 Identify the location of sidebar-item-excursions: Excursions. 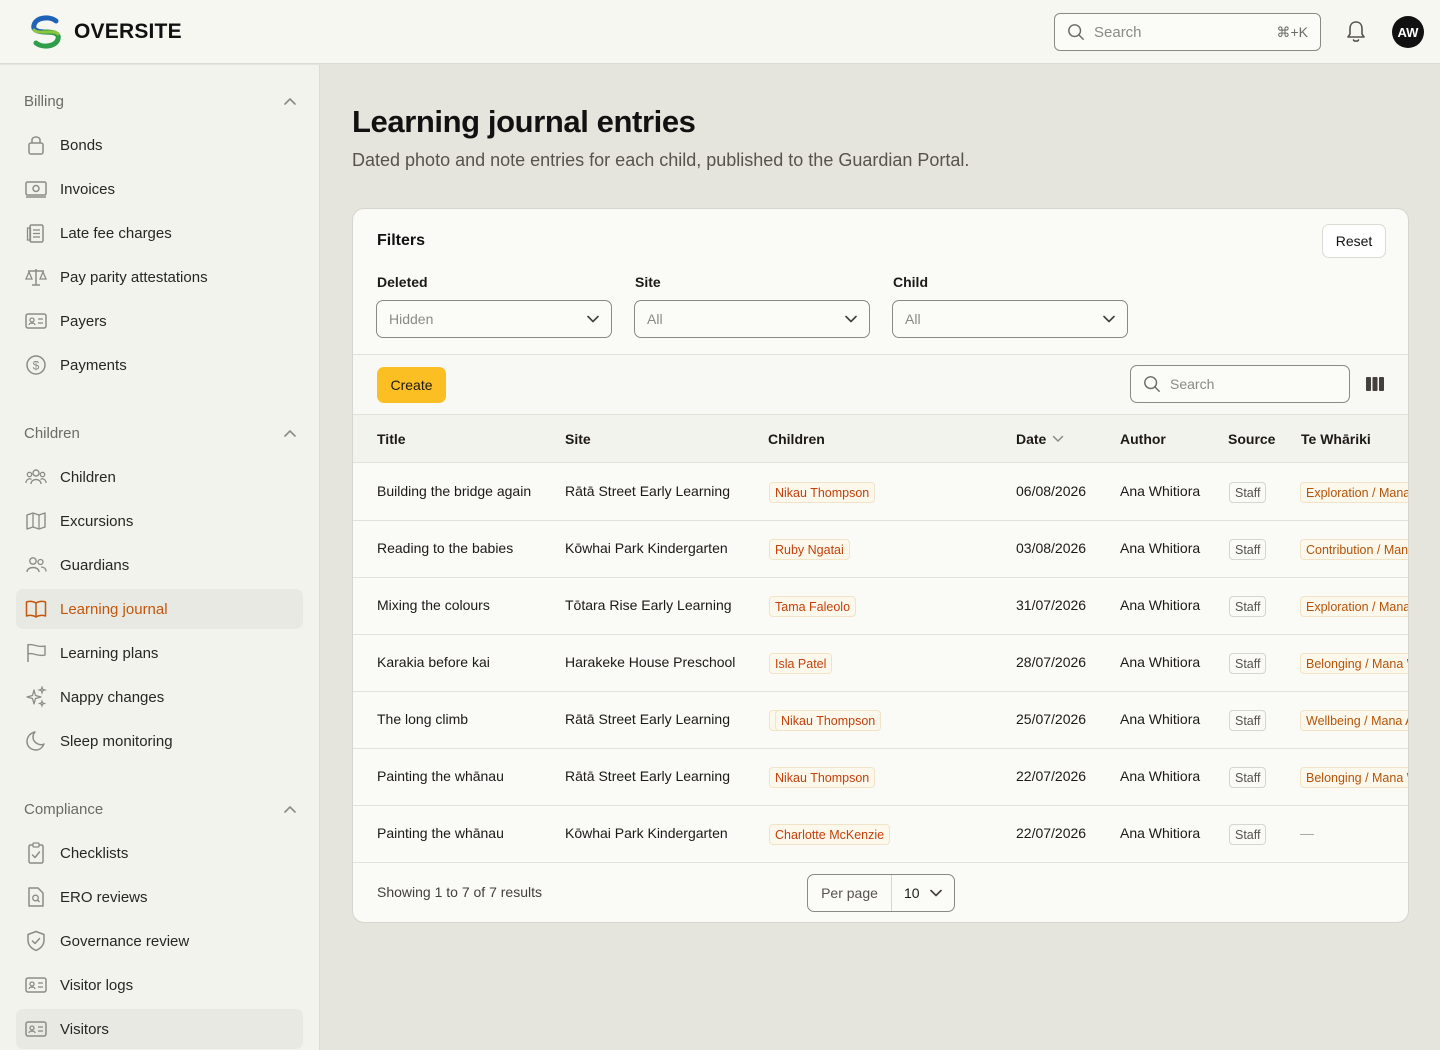
(159, 521).